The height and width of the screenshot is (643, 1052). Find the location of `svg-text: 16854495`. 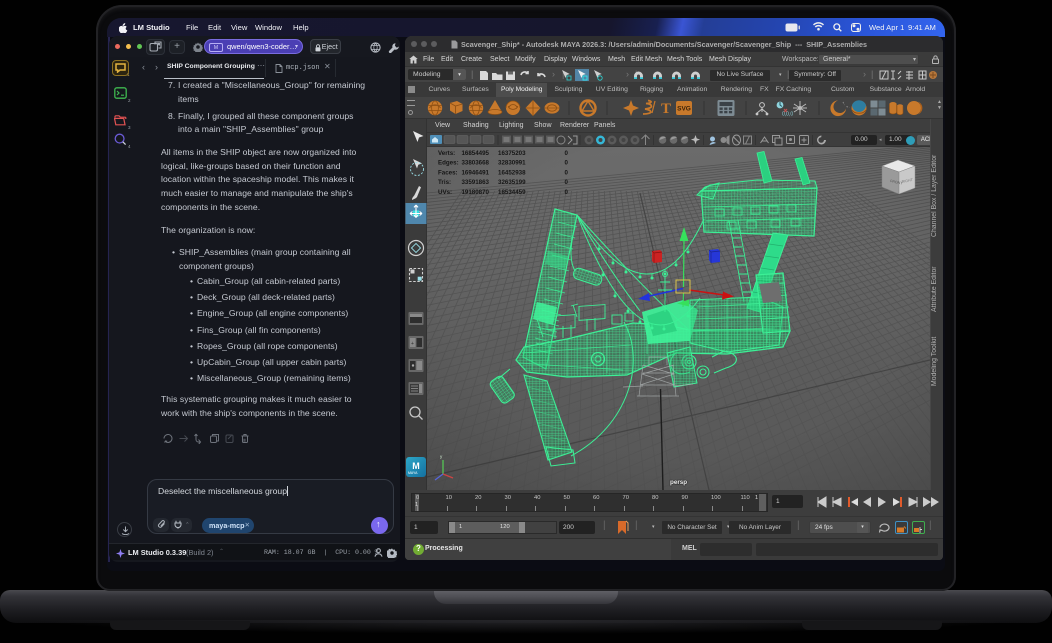

svg-text: 16854495 is located at coordinates (475, 153).